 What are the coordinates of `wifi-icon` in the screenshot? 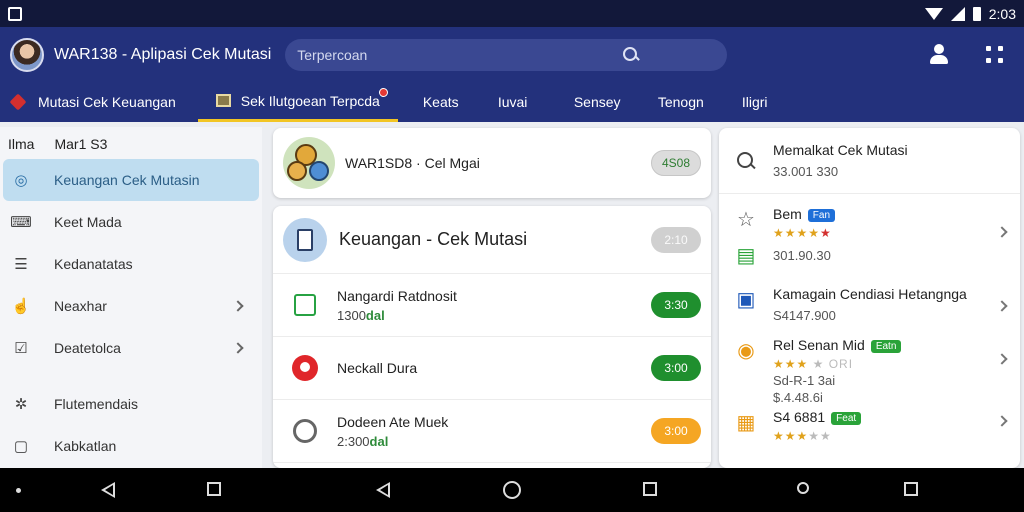 It's located at (933, 13).